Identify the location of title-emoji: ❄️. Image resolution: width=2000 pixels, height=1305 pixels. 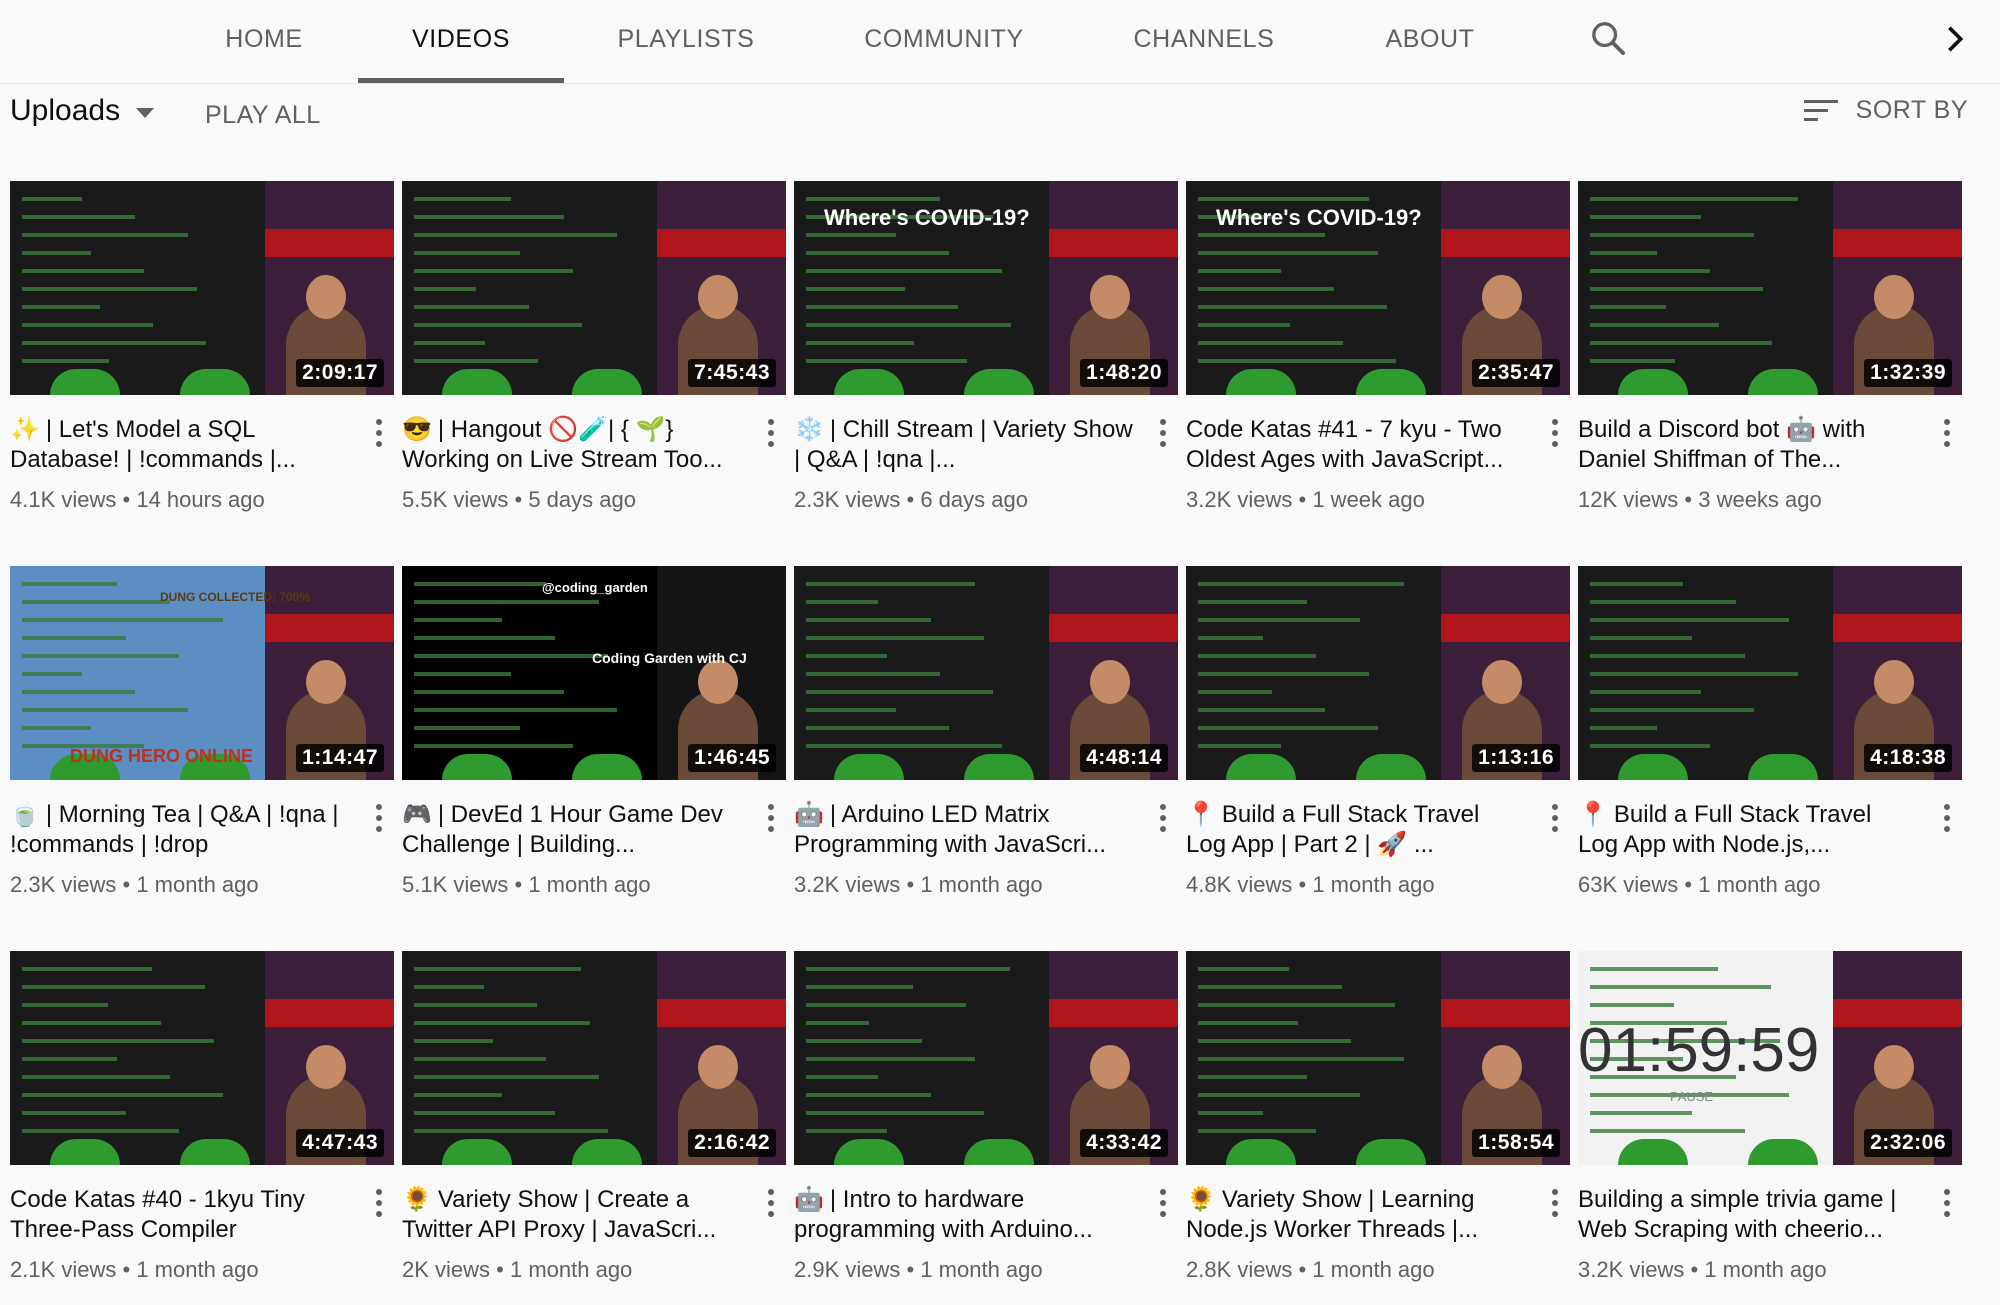
(809, 429).